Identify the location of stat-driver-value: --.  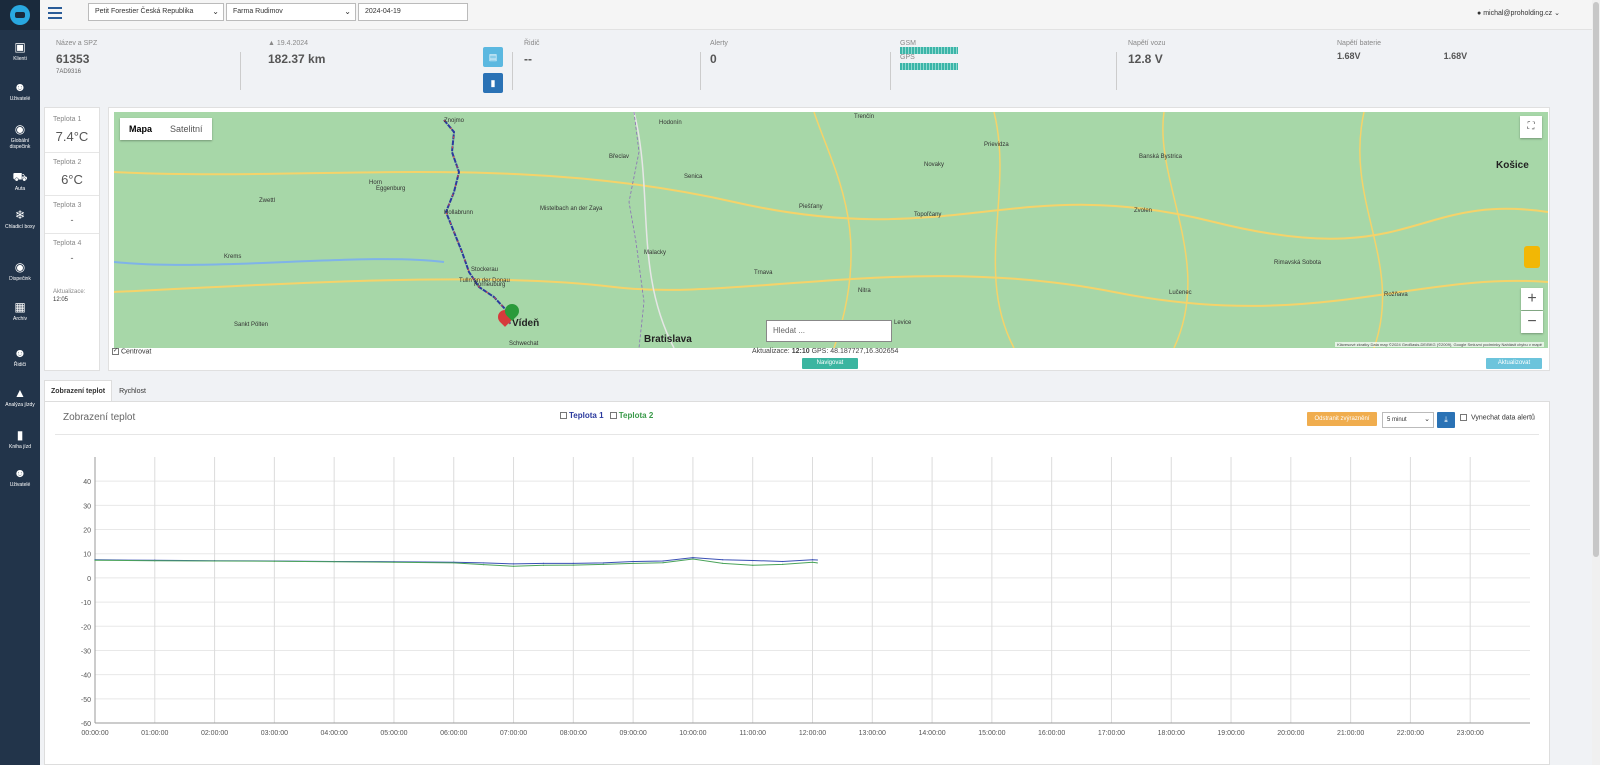
(528, 59).